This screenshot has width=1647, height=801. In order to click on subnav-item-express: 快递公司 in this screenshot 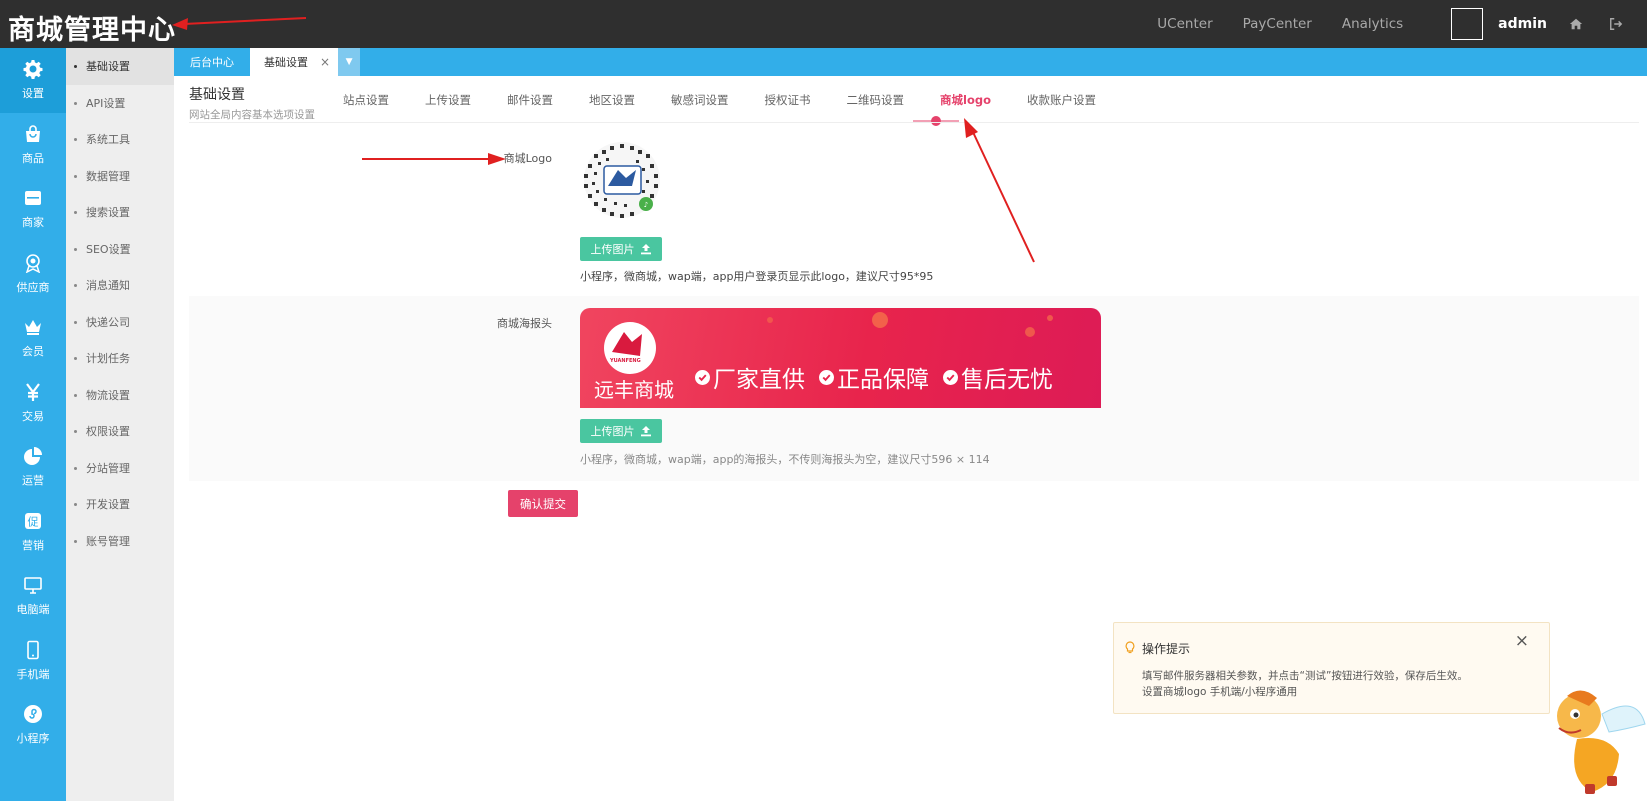, I will do `click(120, 322)`.